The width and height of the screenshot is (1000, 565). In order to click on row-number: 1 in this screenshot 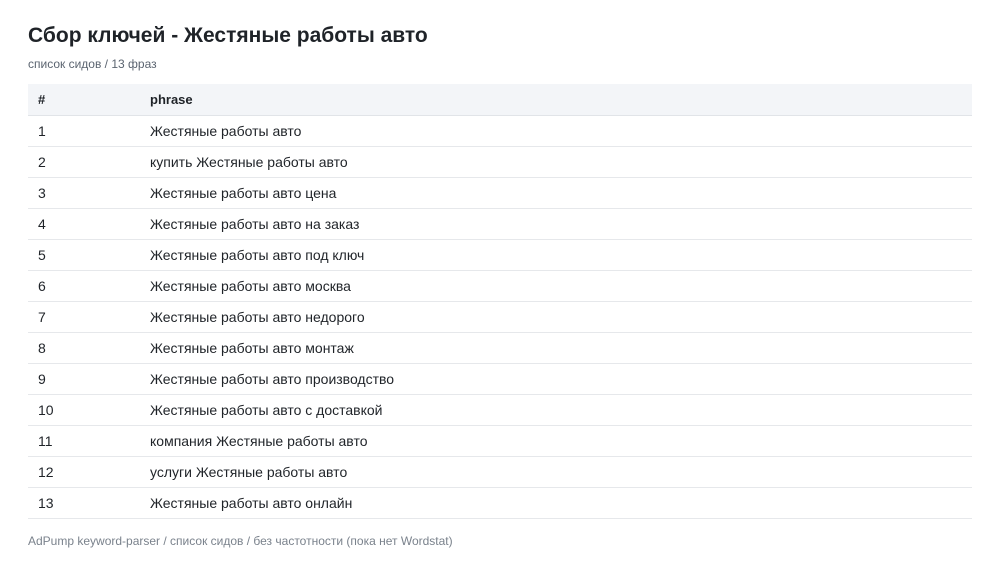, I will do `click(84, 131)`.